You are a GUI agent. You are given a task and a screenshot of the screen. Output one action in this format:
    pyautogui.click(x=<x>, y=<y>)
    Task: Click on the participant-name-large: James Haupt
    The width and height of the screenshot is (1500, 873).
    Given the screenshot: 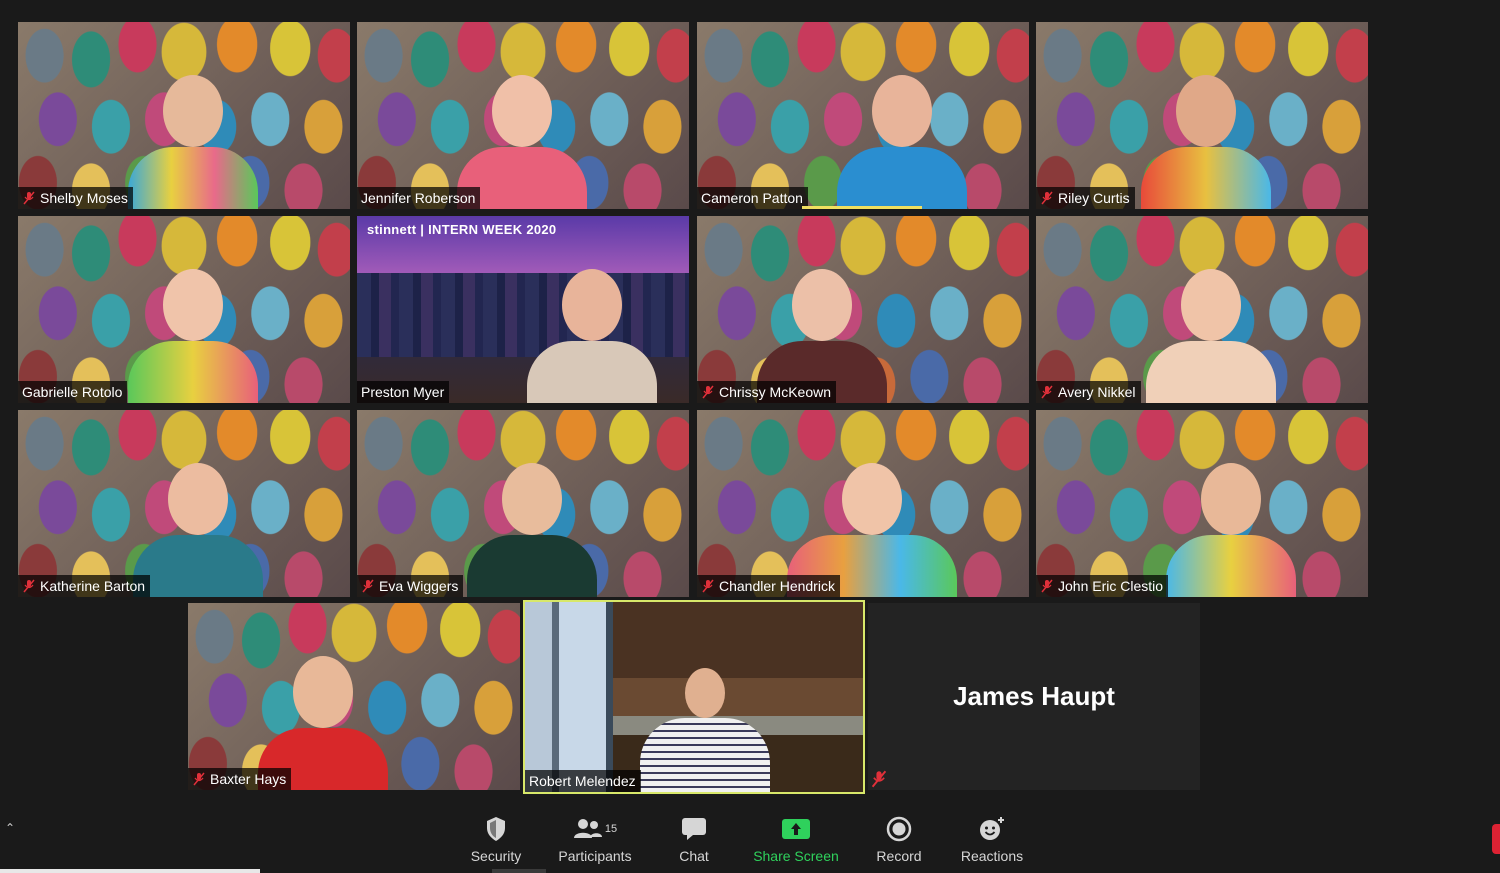 What is the action you would take?
    pyautogui.click(x=1034, y=696)
    